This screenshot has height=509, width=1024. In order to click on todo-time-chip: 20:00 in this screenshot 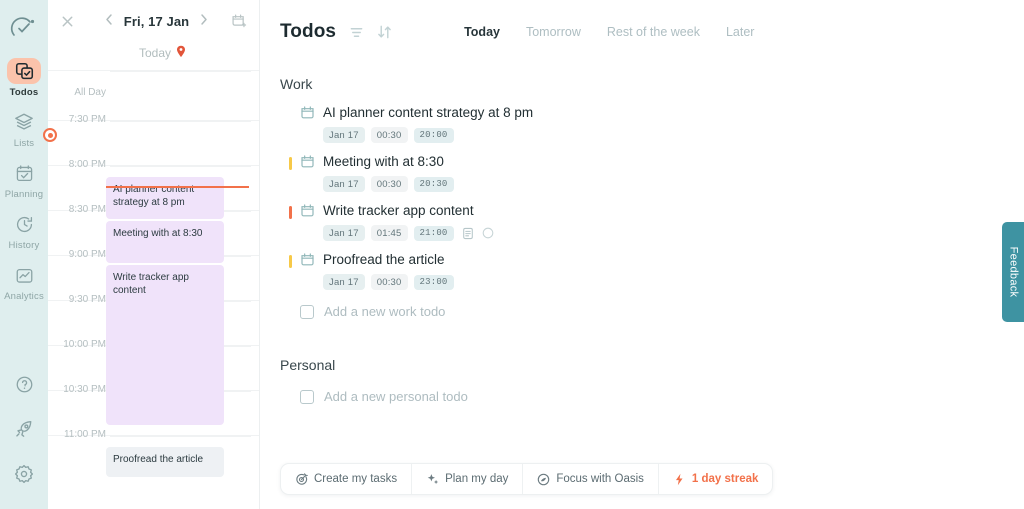, I will do `click(433, 135)`.